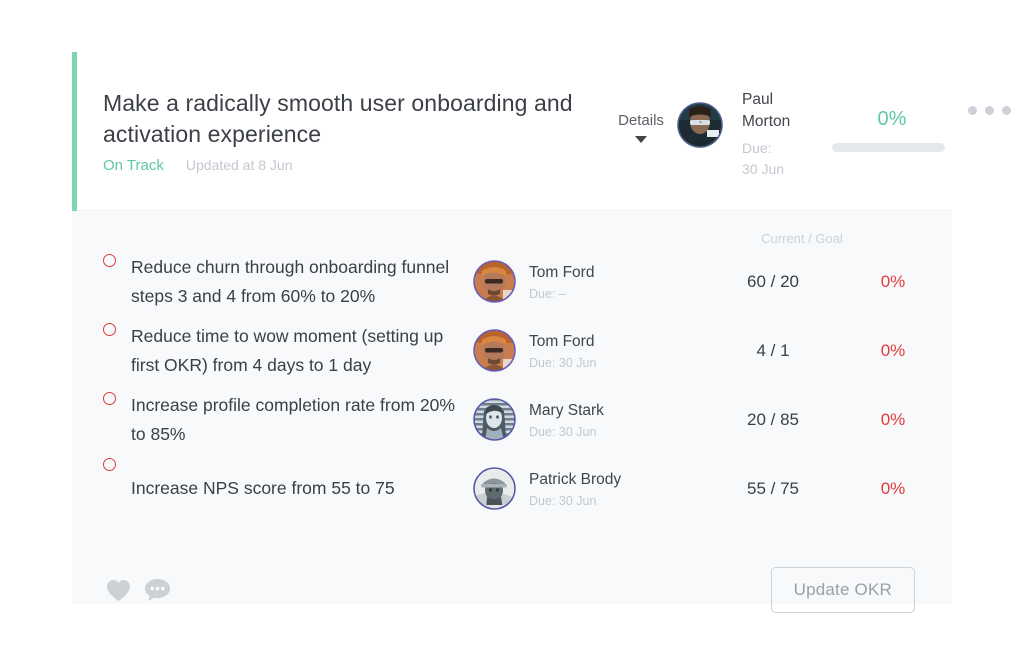 The height and width of the screenshot is (656, 1024). Describe the element at coordinates (773, 488) in the screenshot. I see `key-result-metric: 55 / 75` at that location.